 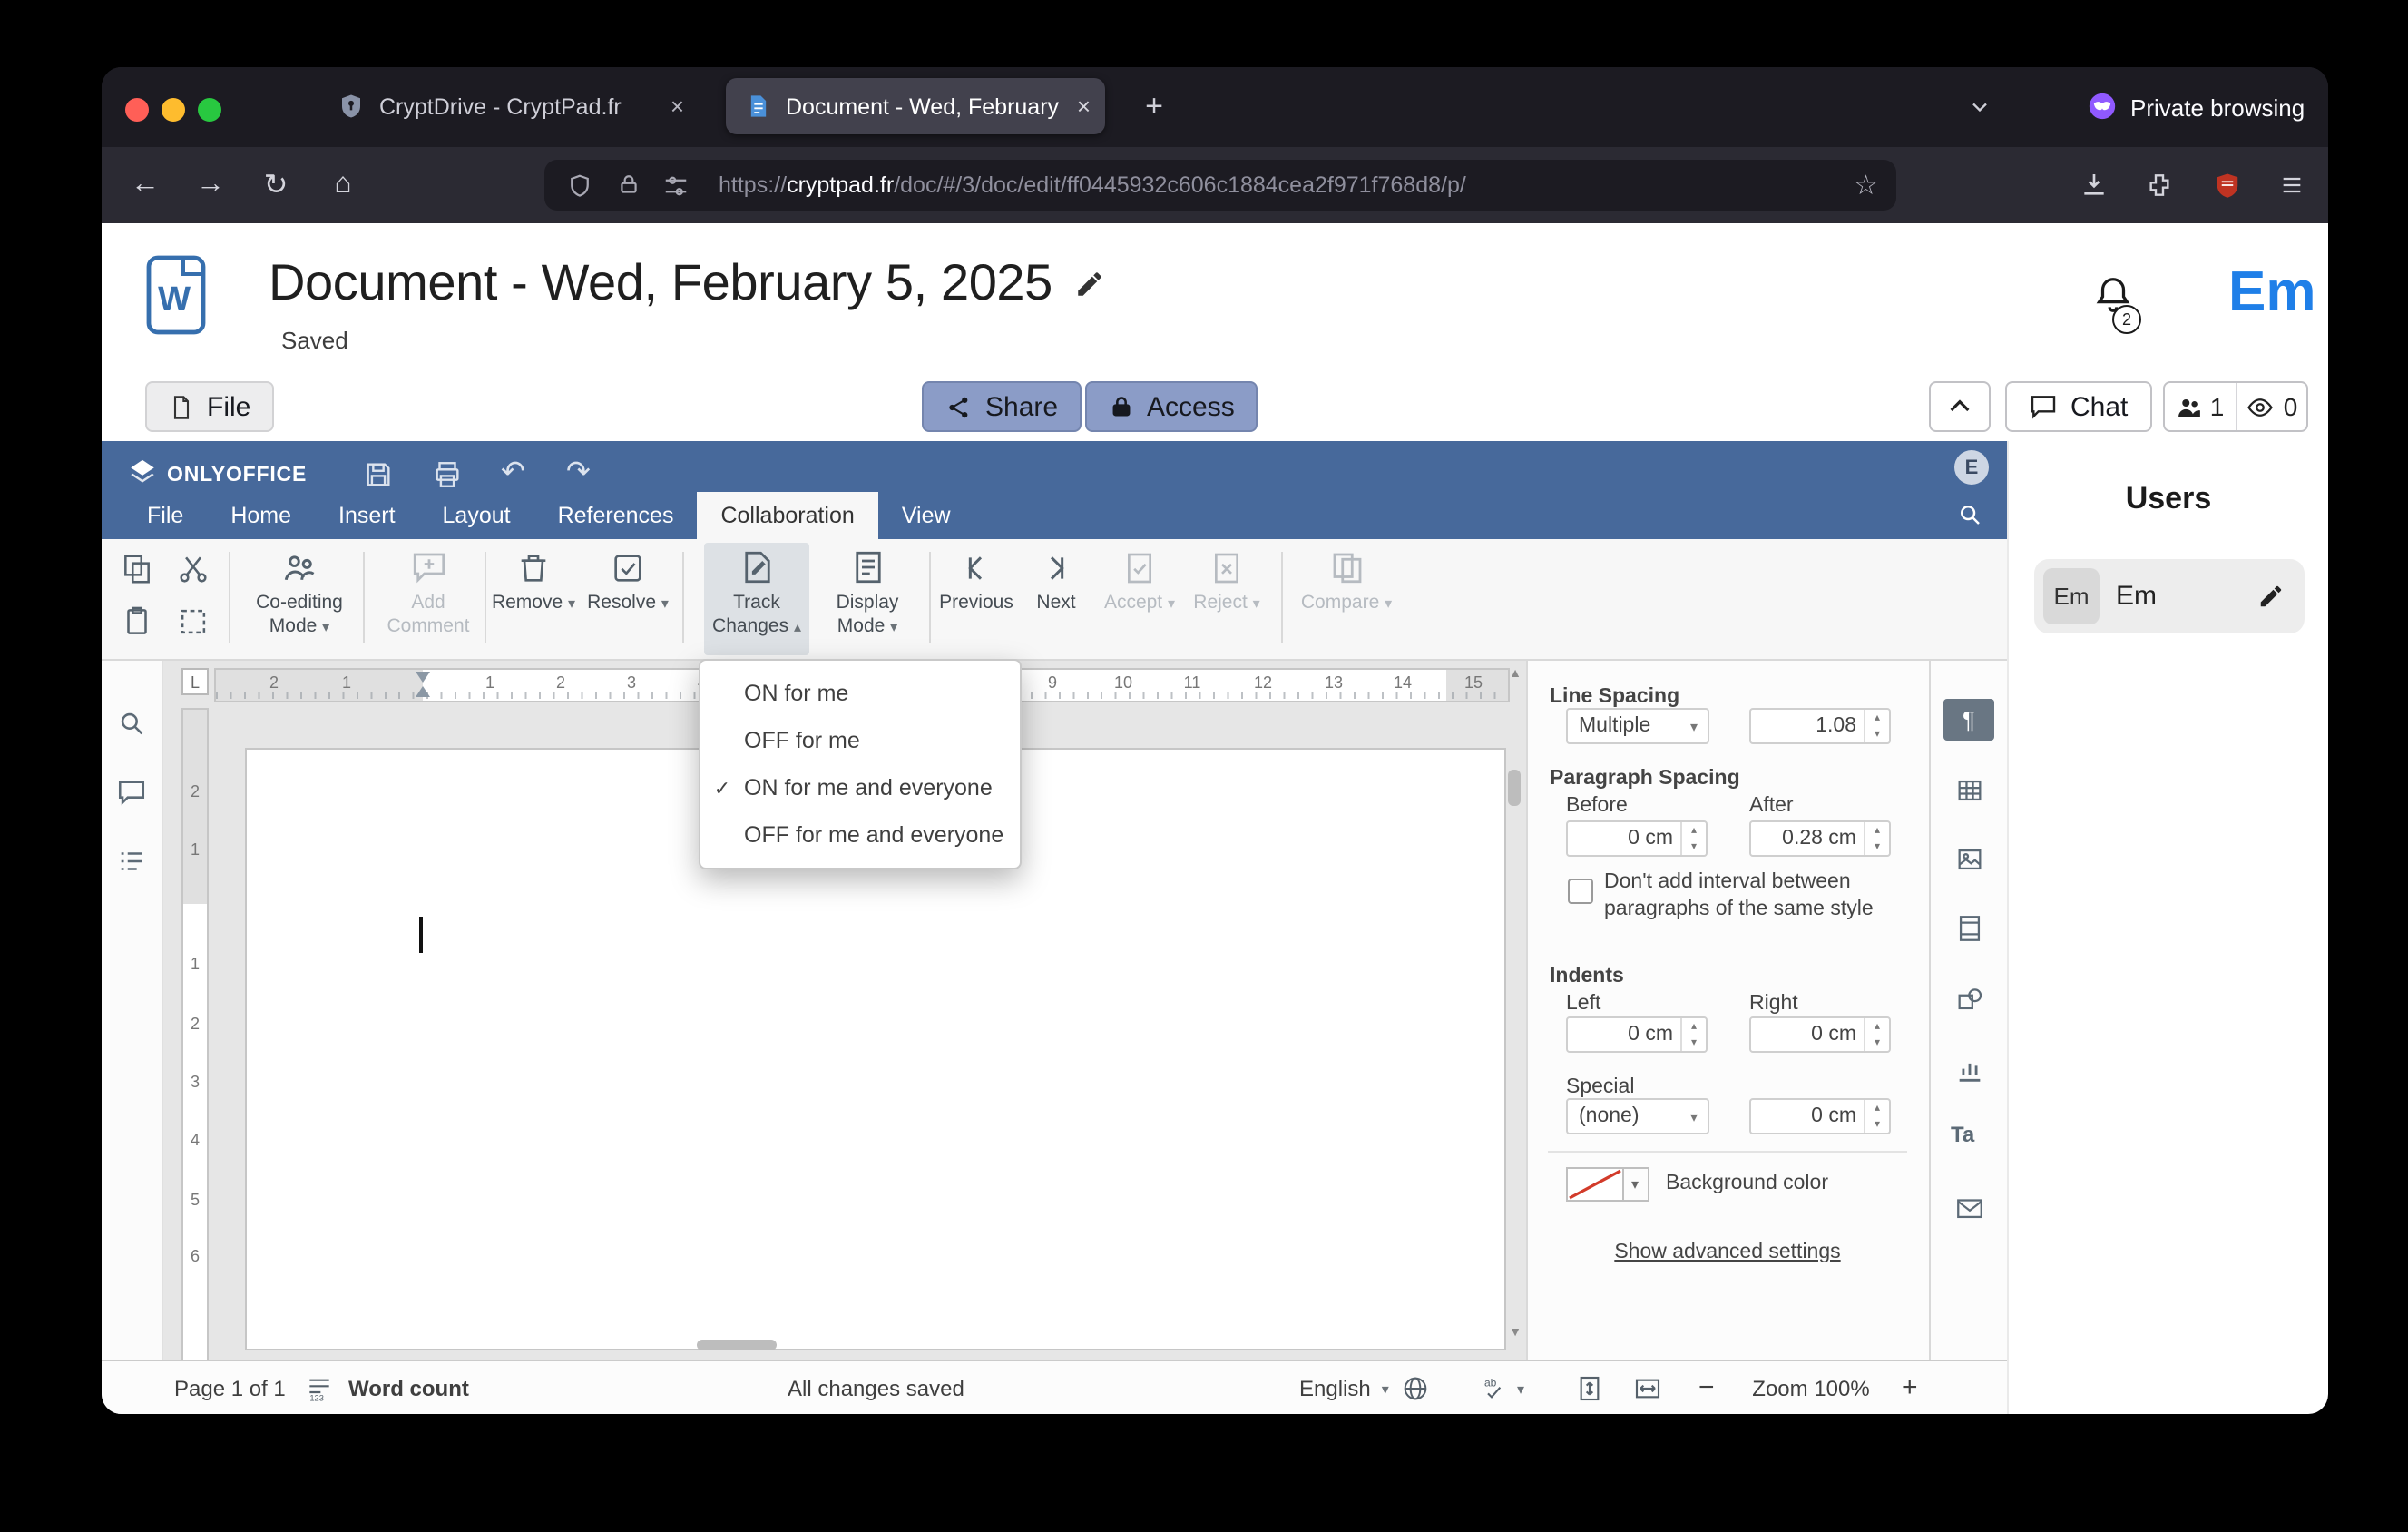 What do you see at coordinates (137, 110) in the screenshot?
I see `traffic-light-close` at bounding box center [137, 110].